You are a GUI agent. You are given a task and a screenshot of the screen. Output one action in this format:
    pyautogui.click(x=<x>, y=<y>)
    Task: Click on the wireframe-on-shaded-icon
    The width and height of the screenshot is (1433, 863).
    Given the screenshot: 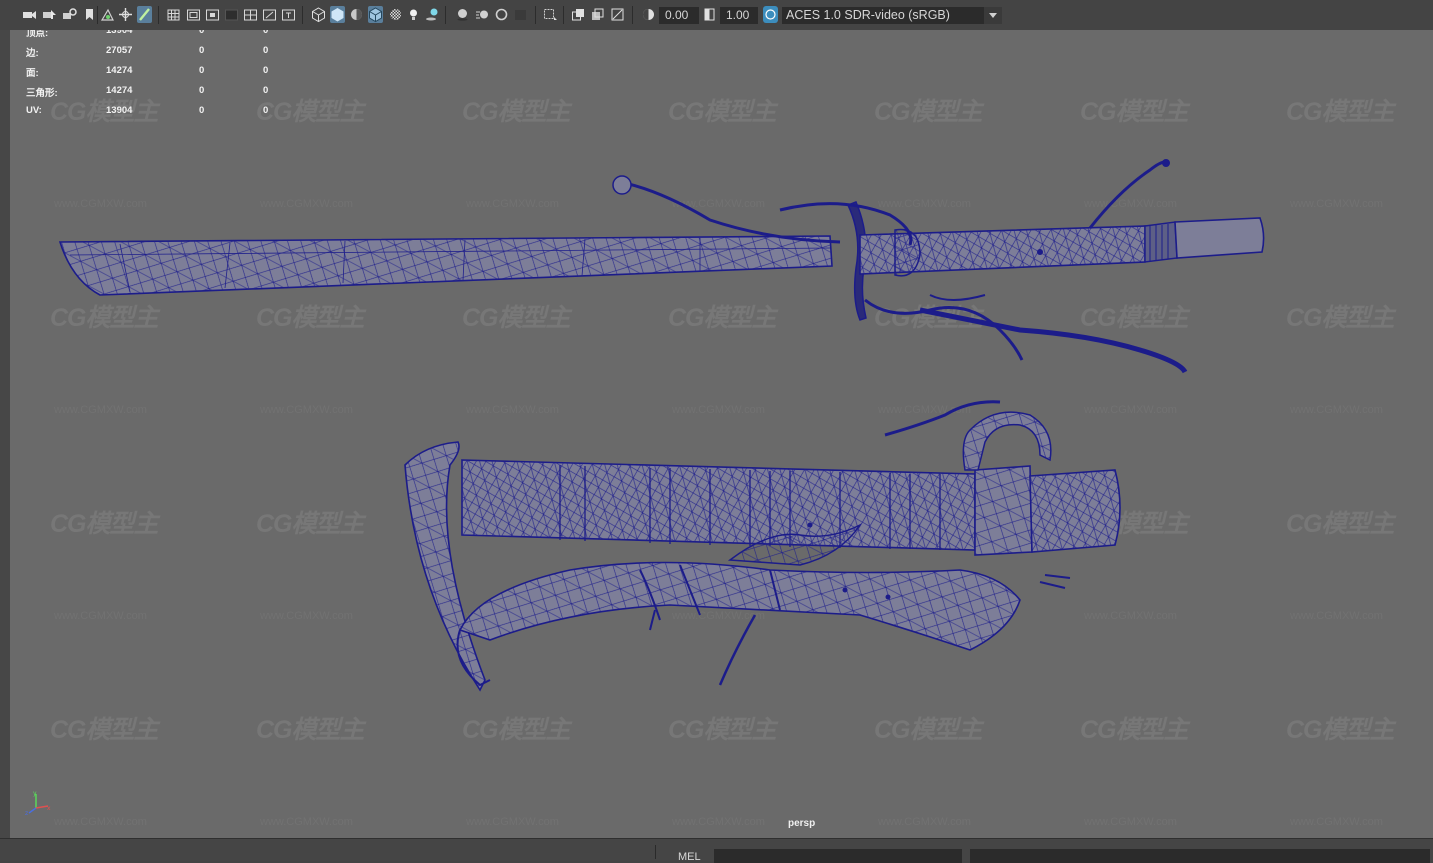 What is the action you would take?
    pyautogui.click(x=375, y=14)
    